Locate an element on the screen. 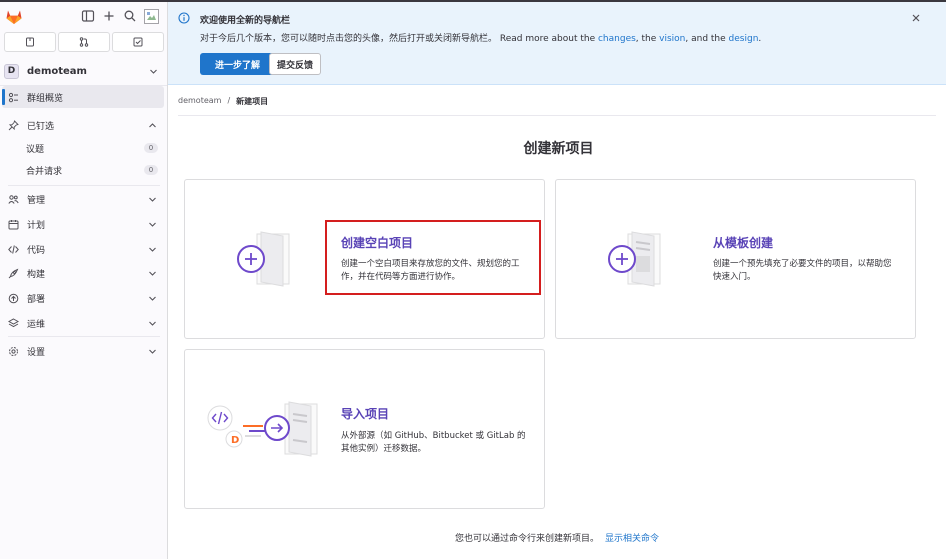 The image size is (946, 559). todo-quick-button is located at coordinates (138, 42).